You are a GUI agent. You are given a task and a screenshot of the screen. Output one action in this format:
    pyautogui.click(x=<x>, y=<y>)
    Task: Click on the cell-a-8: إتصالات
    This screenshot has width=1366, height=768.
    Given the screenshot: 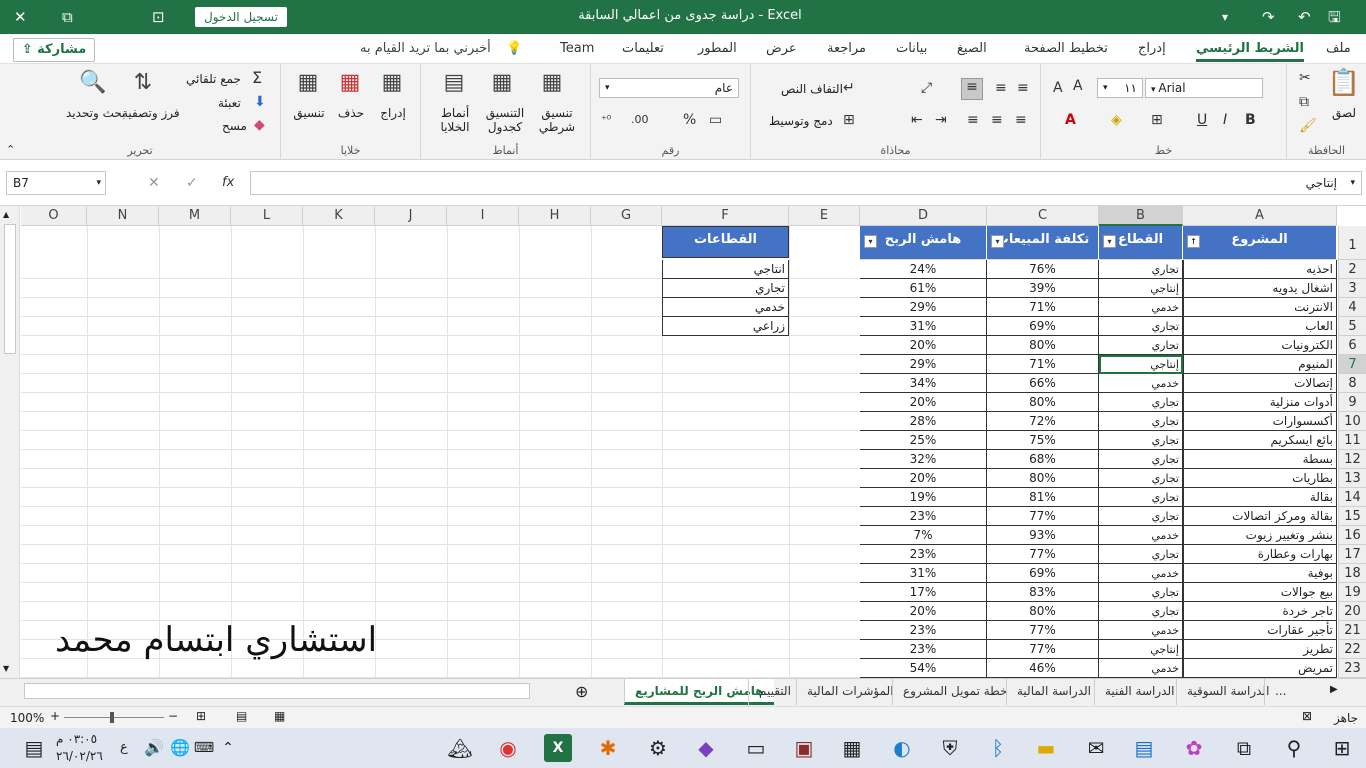 What is the action you would take?
    pyautogui.click(x=1260, y=383)
    